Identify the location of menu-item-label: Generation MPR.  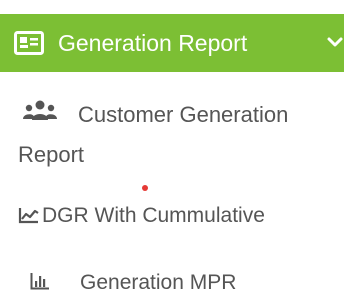
(158, 282).